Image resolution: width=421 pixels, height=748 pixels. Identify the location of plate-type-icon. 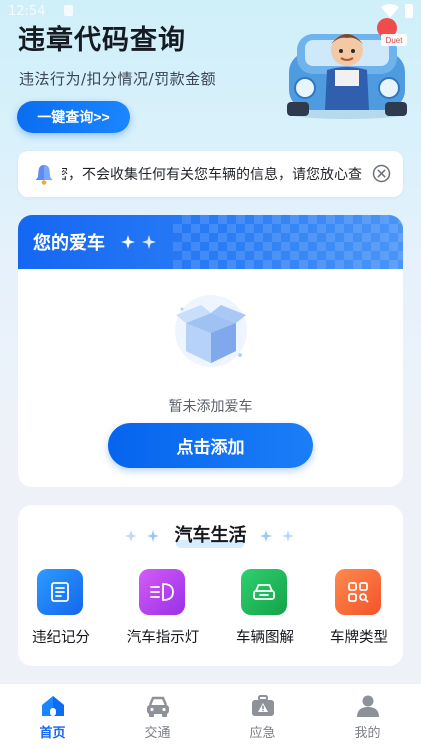
(358, 592).